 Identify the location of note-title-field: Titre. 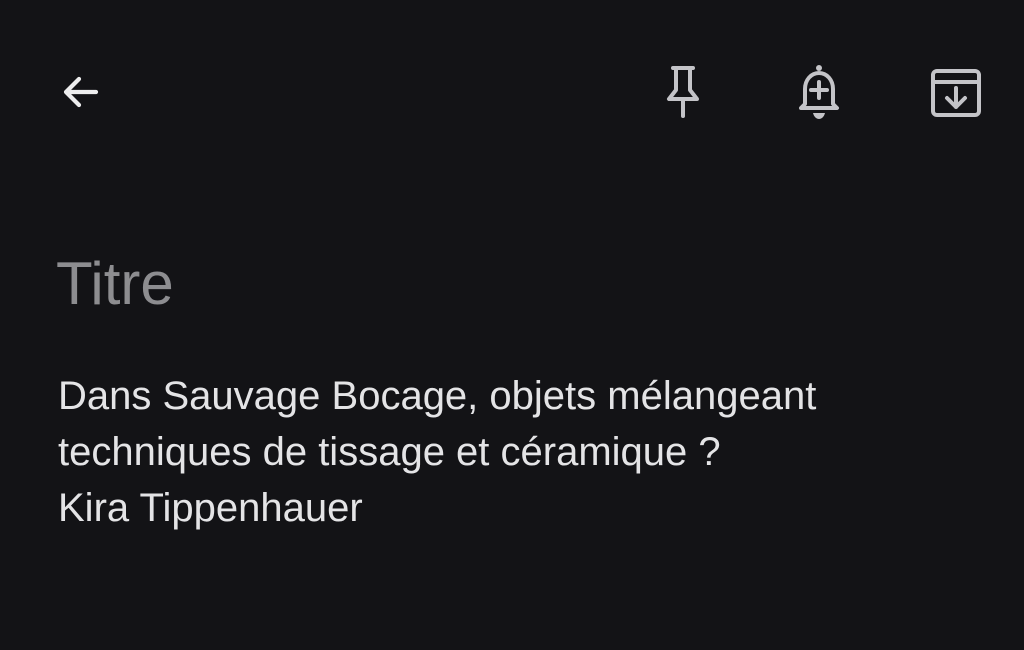
(506, 284).